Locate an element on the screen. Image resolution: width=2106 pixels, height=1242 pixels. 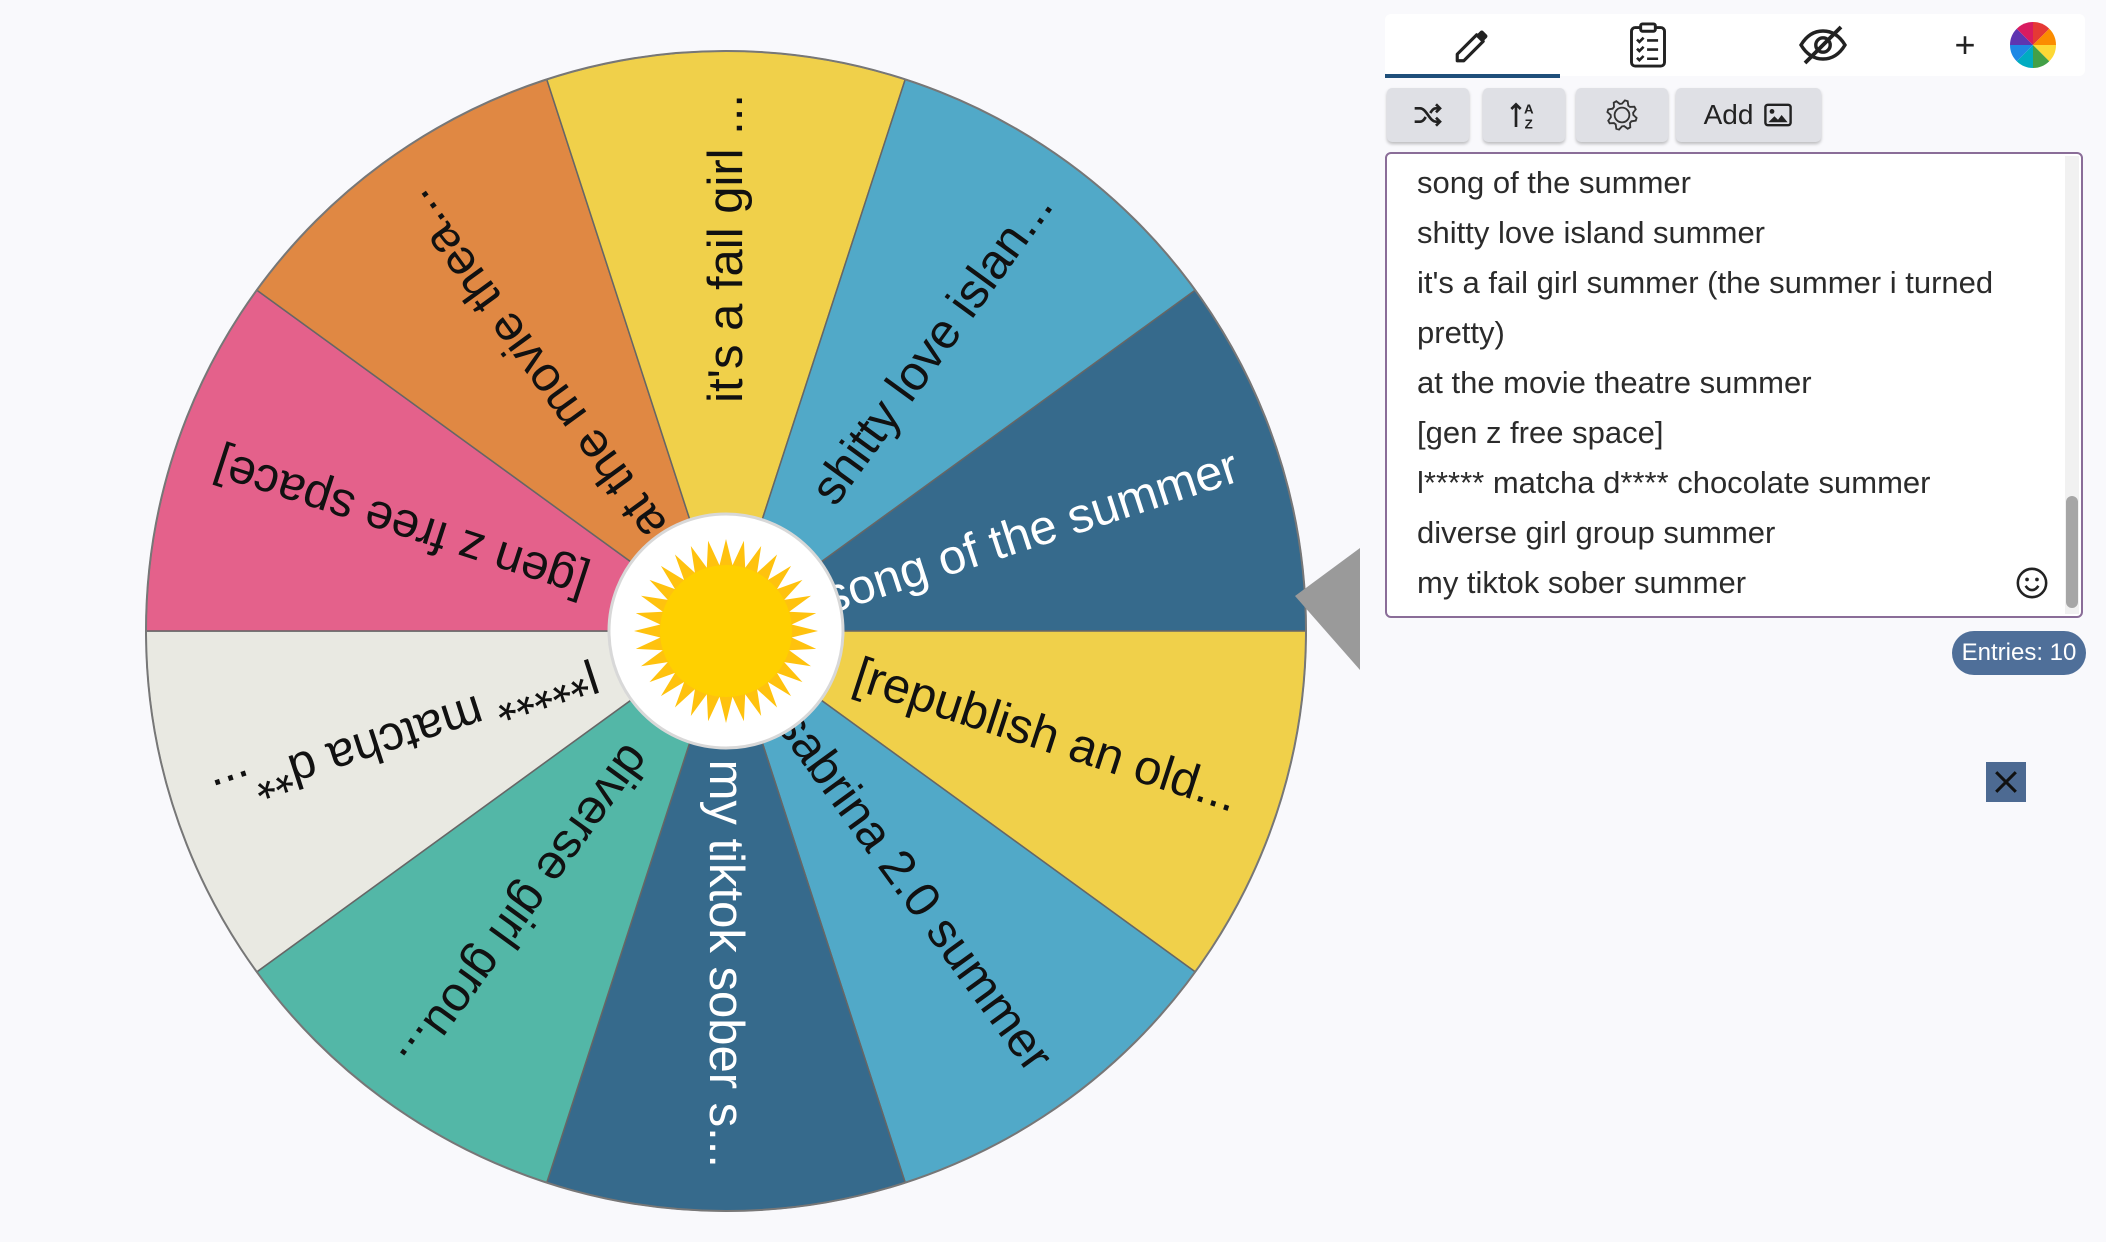
entry-line: my tiktok sober summer is located at coordinates (1581, 583).